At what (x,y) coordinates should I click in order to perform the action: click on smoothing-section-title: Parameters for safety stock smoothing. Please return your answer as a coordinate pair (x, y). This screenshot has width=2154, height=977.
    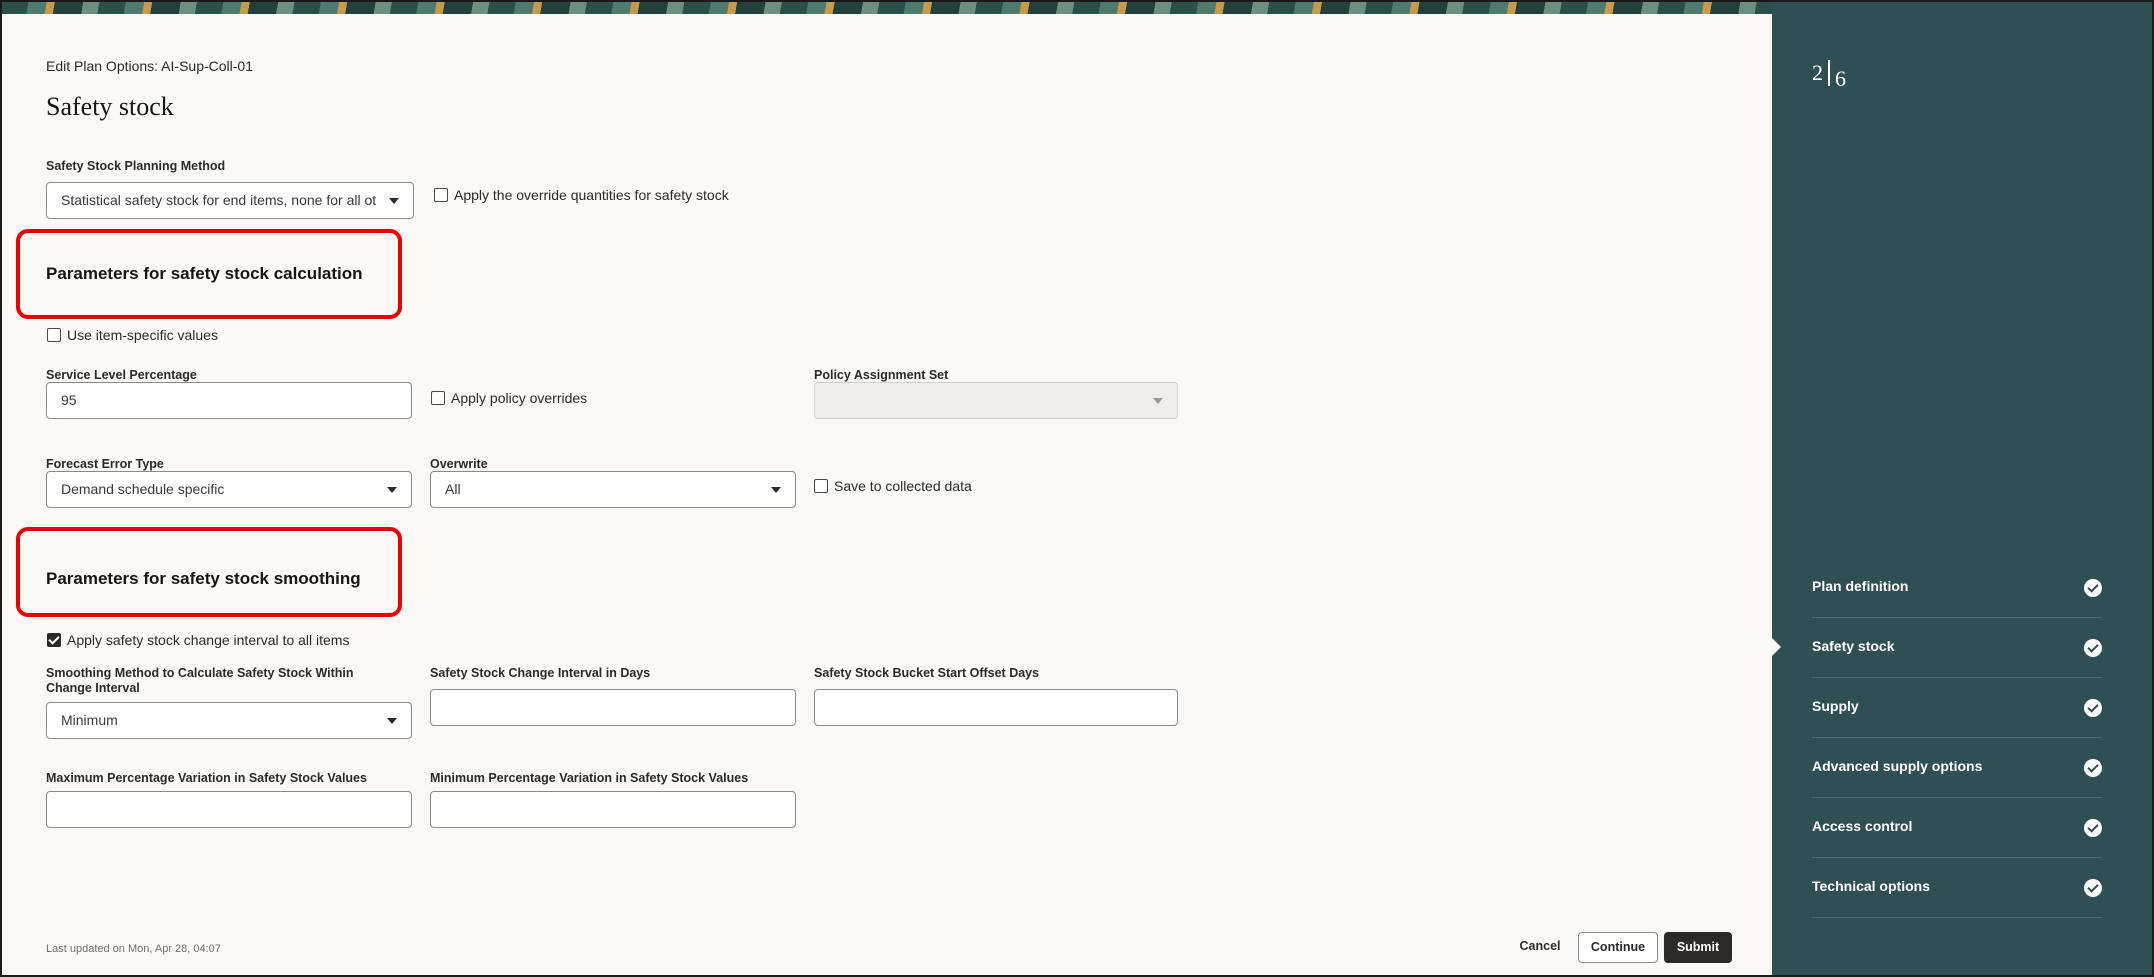
    Looking at the image, I should click on (203, 578).